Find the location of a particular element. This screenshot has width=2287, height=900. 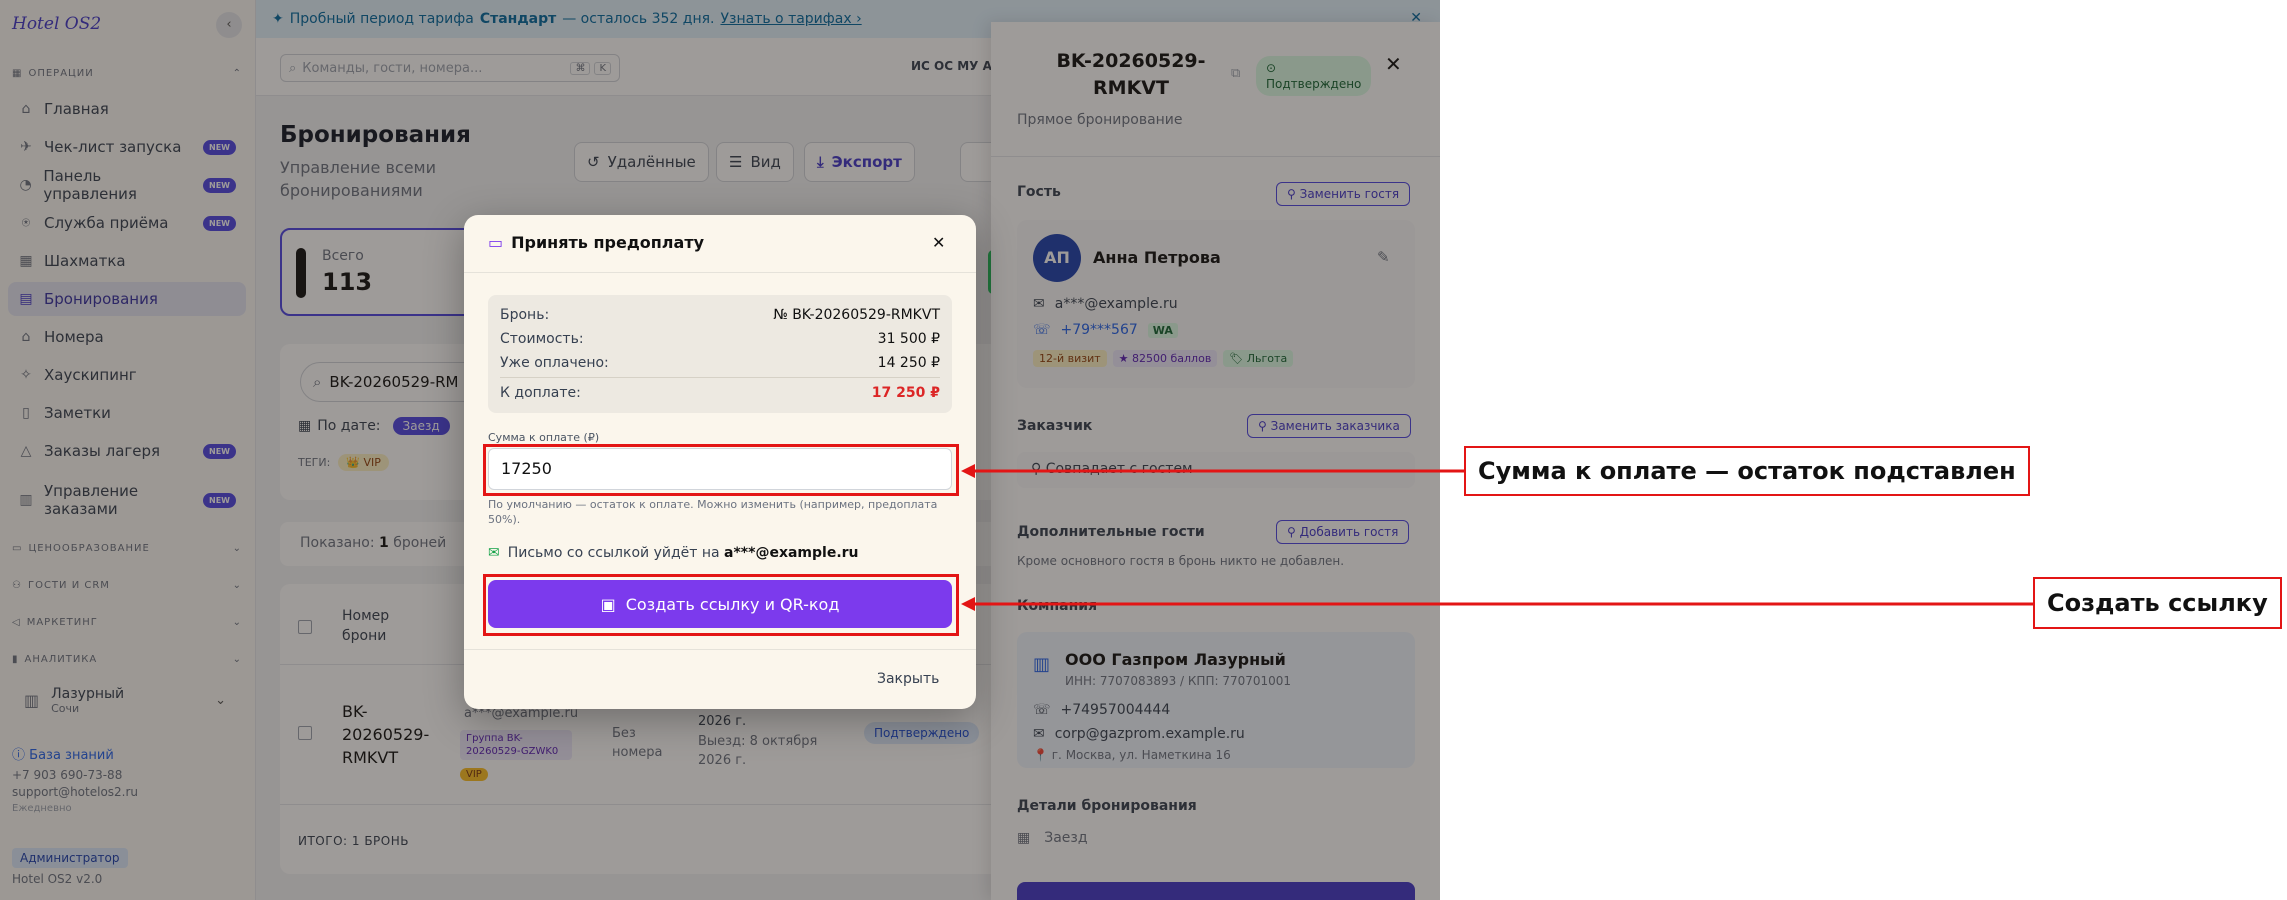

callout-create: Создать ссылку is located at coordinates (2157, 603).